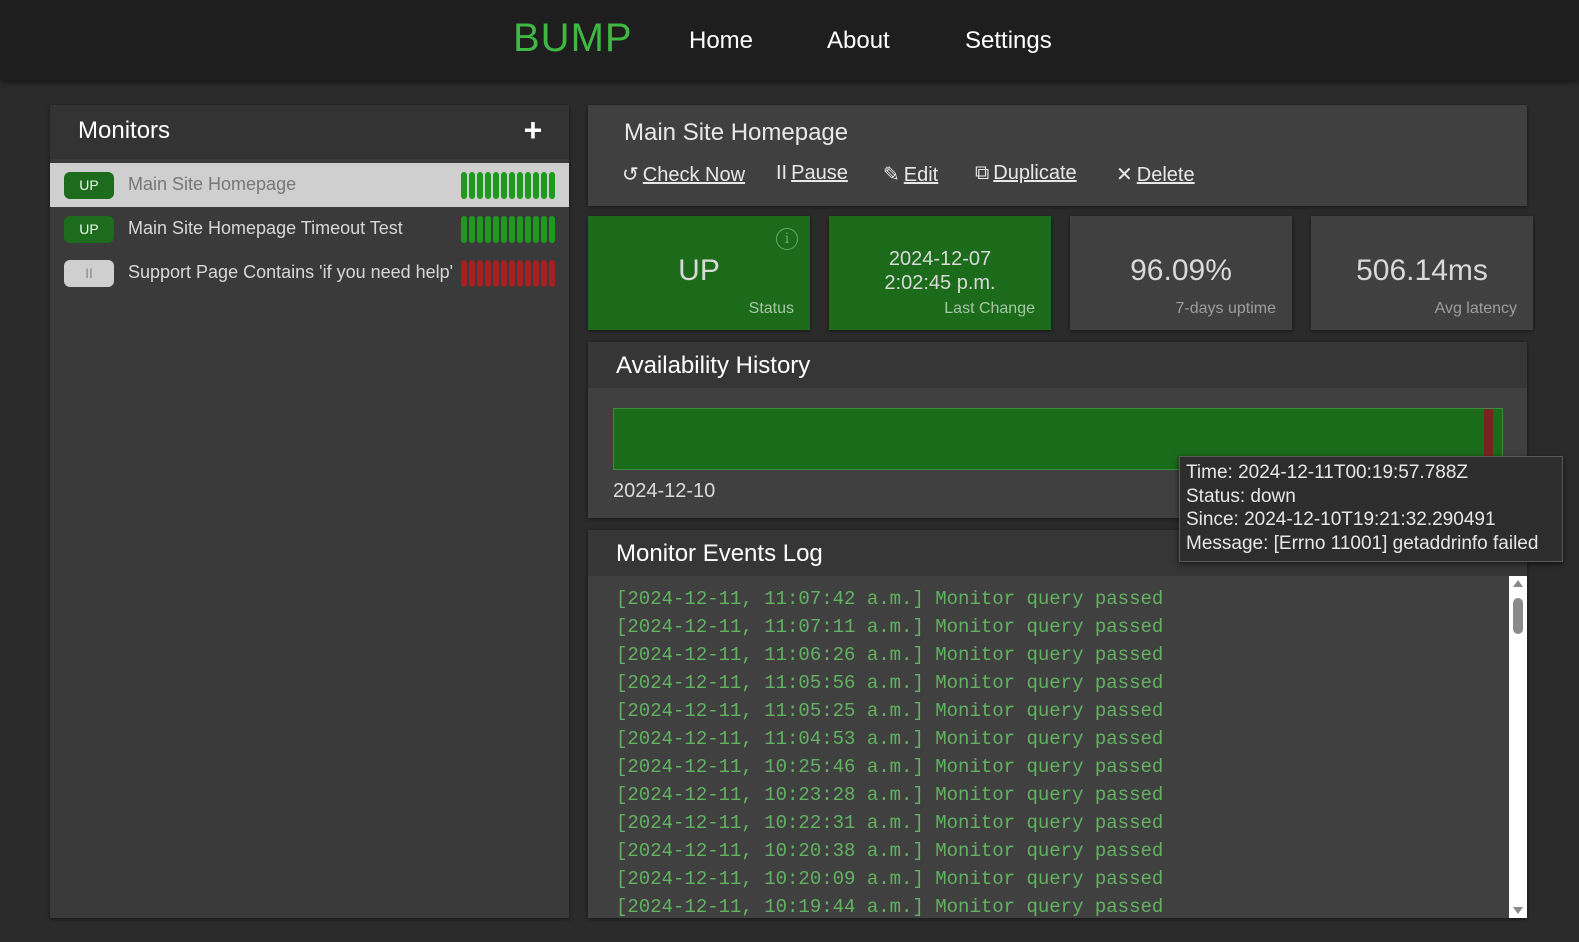 This screenshot has height=942, width=1579. What do you see at coordinates (1008, 41) in the screenshot?
I see `nav-link-settings: Settings` at bounding box center [1008, 41].